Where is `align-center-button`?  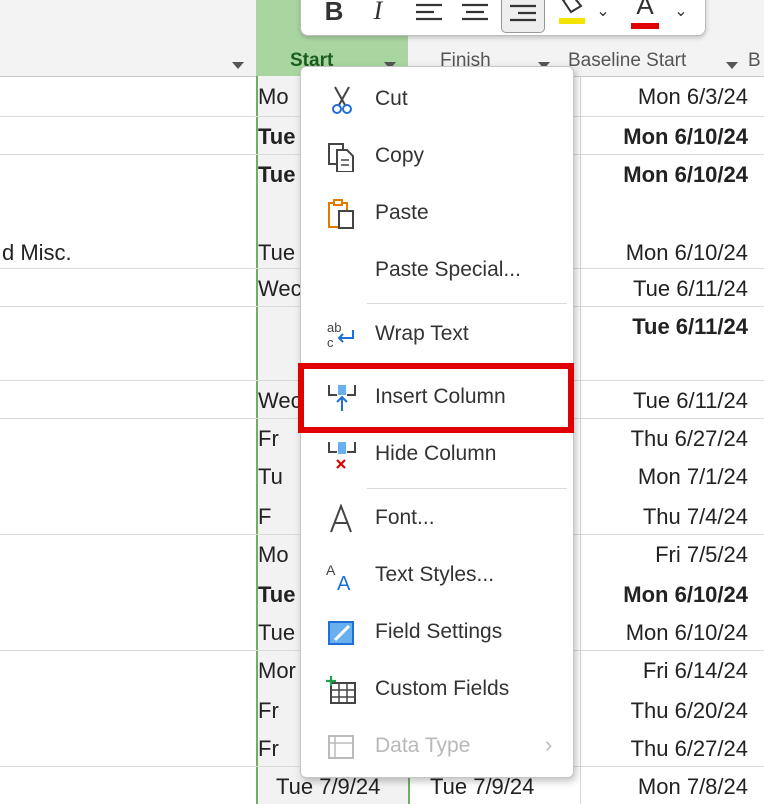 align-center-button is located at coordinates (475, 17).